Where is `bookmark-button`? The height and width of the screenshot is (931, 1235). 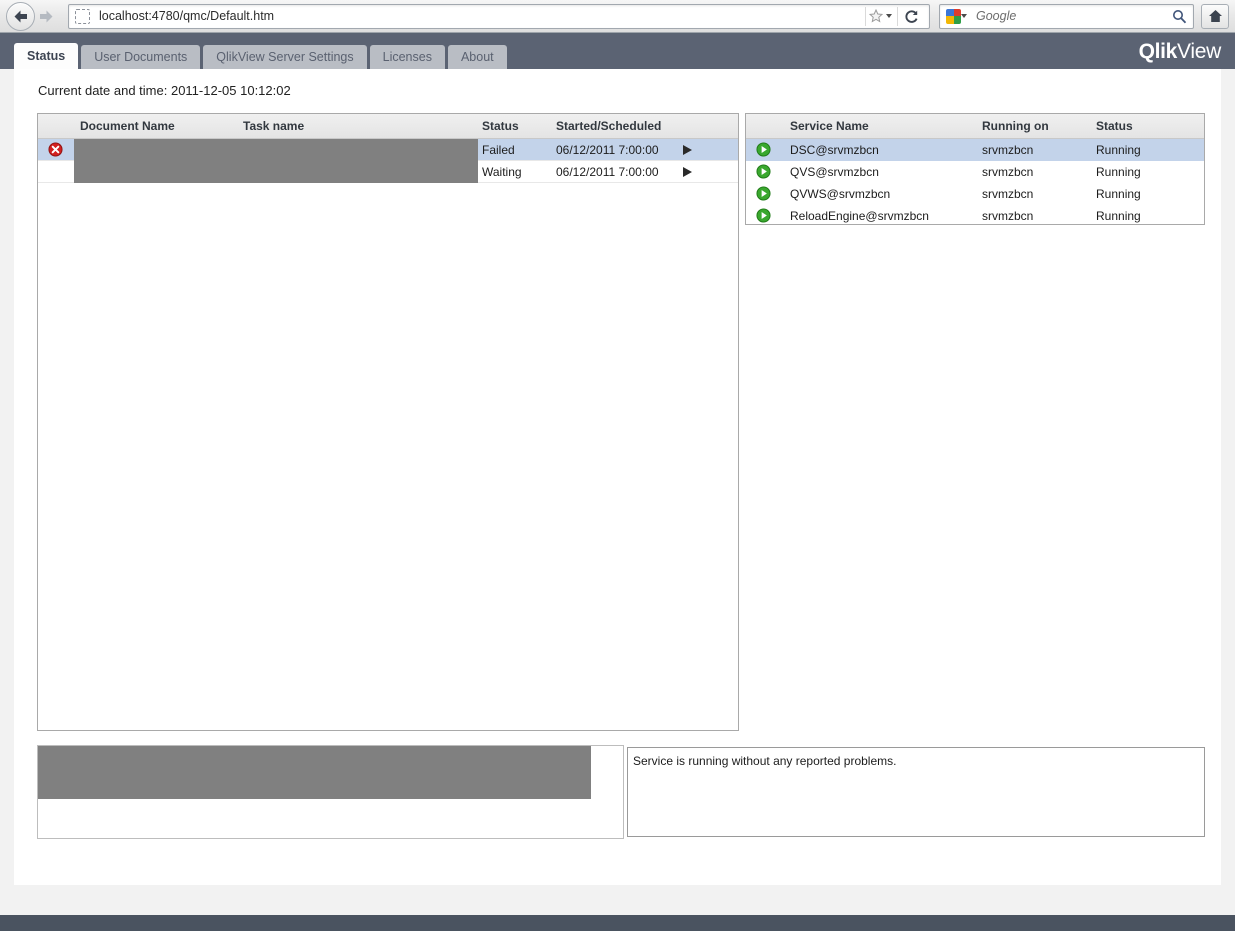 bookmark-button is located at coordinates (881, 16).